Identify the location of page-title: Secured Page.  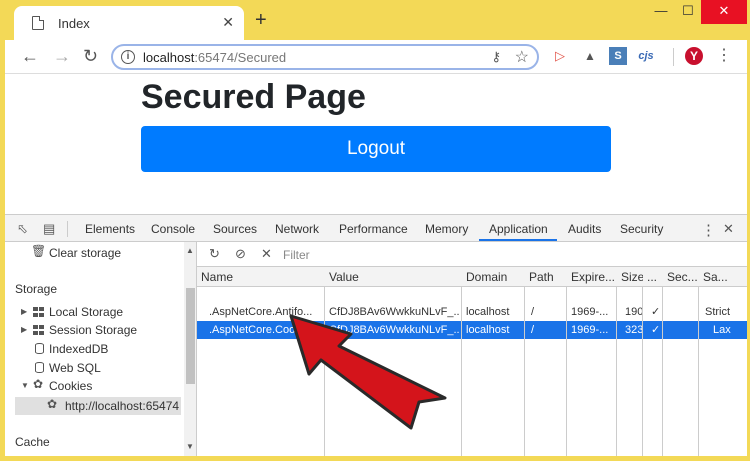
(253, 97).